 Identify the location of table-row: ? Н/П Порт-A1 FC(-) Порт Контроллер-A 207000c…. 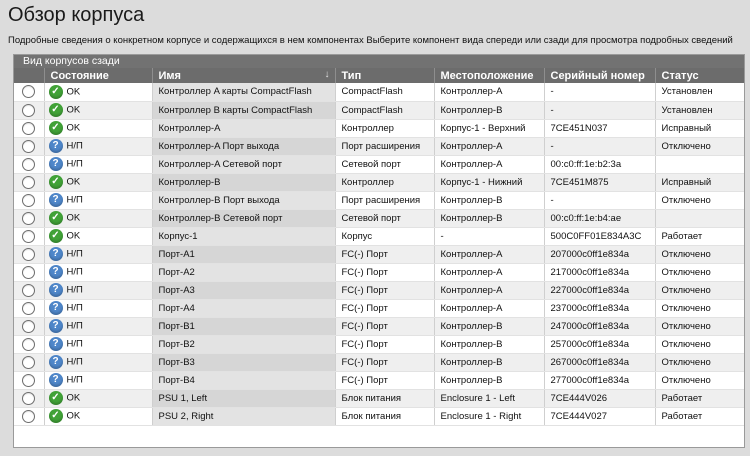
(379, 254).